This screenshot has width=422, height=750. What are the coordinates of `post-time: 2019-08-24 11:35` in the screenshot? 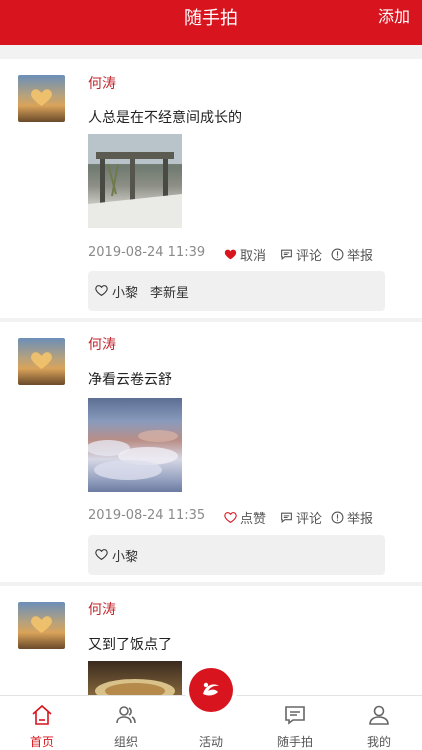 It's located at (147, 515).